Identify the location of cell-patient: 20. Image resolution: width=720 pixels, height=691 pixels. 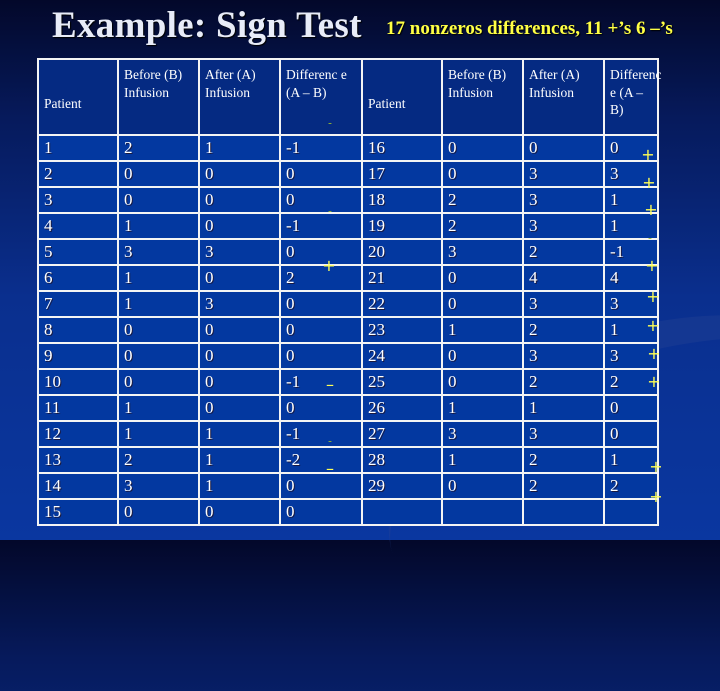
(402, 252).